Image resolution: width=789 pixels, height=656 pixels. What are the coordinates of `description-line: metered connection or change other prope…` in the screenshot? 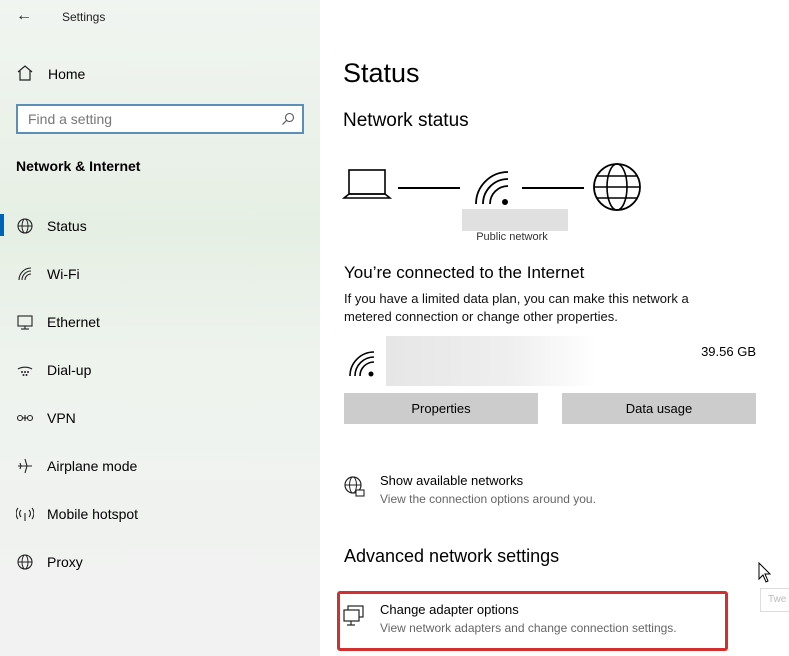 It's located at (481, 316).